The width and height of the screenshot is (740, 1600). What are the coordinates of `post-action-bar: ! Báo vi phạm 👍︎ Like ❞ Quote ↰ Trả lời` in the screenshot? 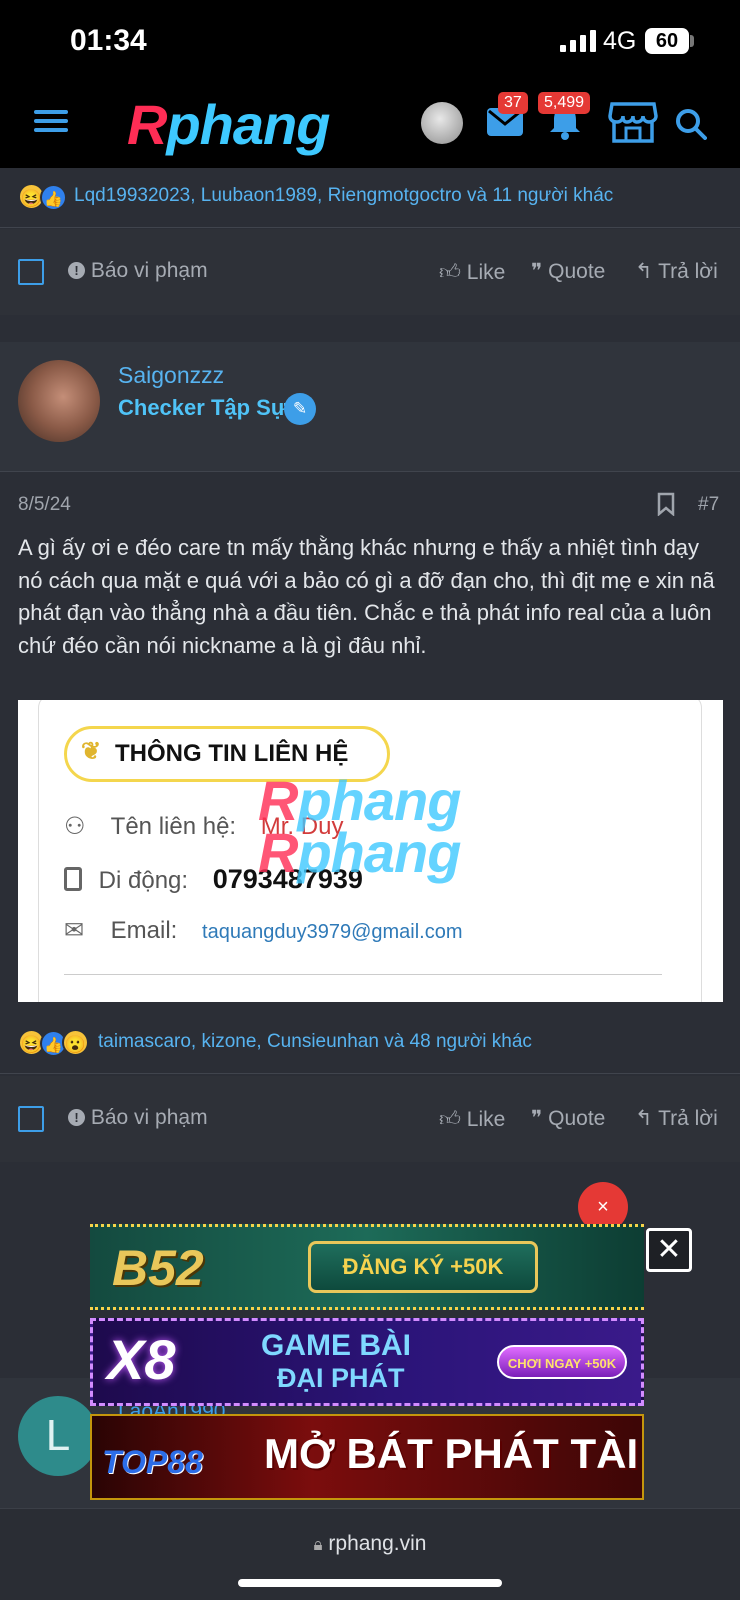 It's located at (370, 1119).